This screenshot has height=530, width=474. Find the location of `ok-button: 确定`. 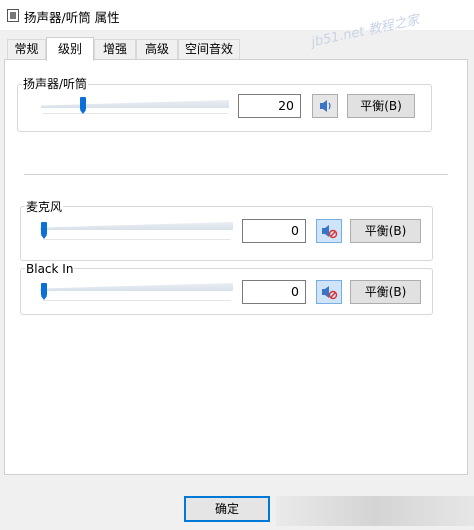

ok-button: 确定 is located at coordinates (227, 509).